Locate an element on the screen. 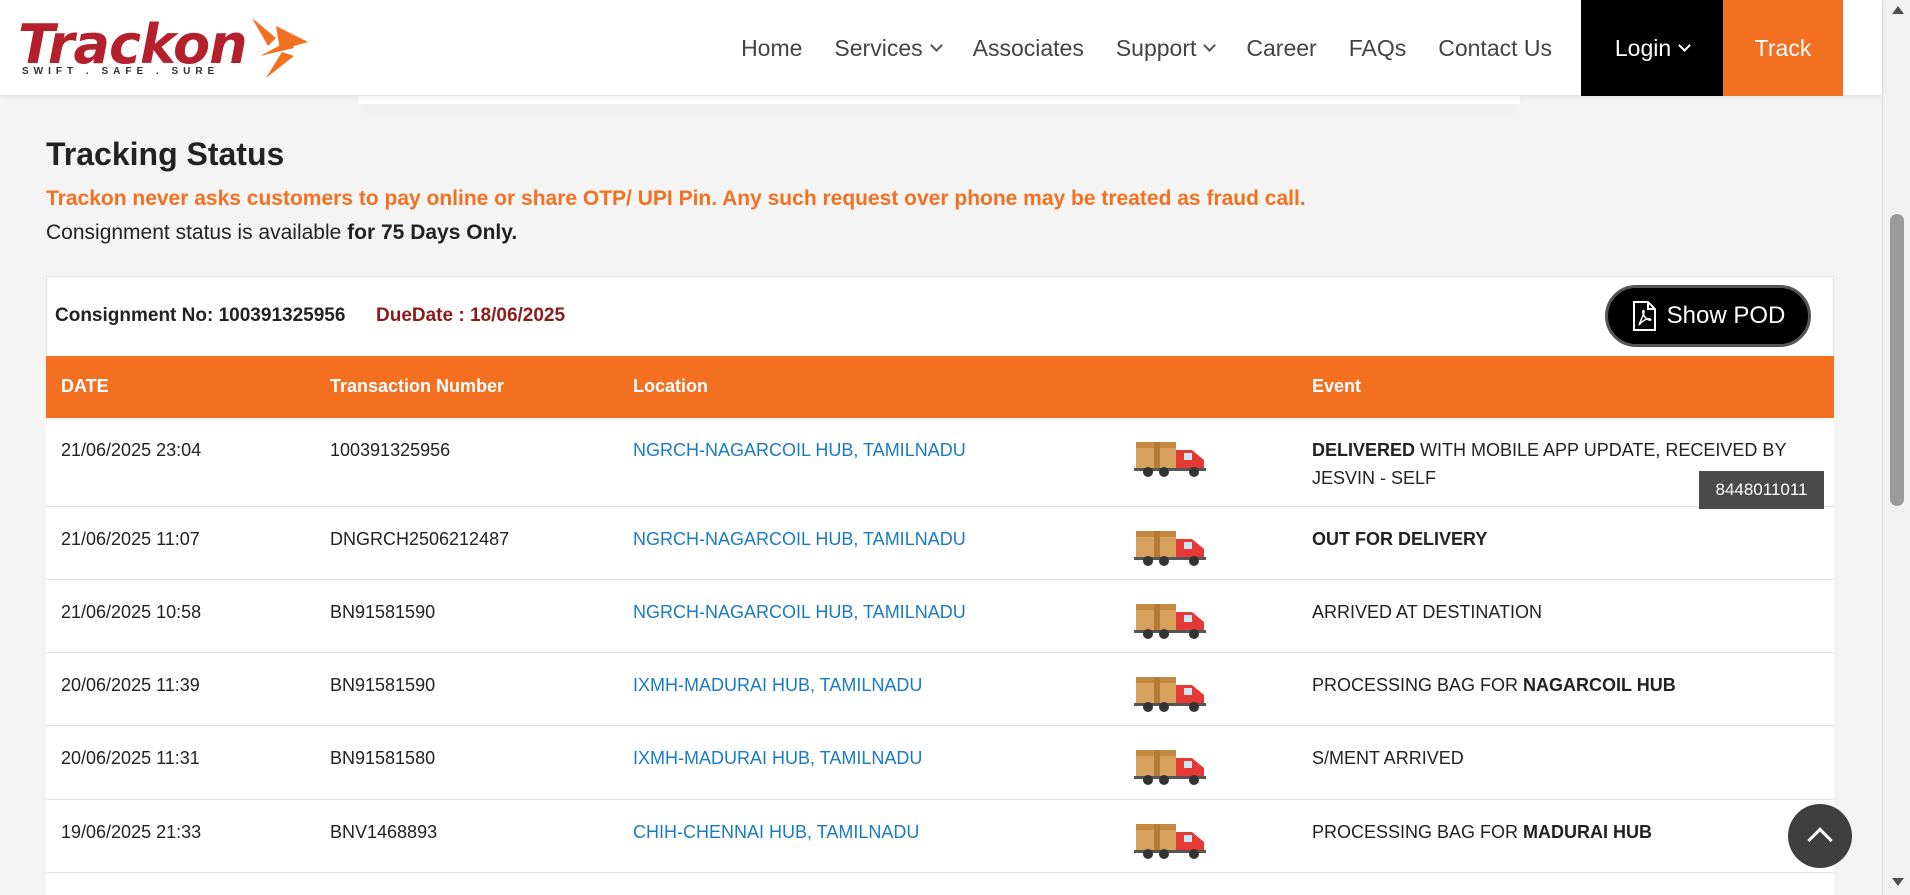 The image size is (1910, 895). logo-tagline: SWIFT . SAFE . SURE is located at coordinates (121, 71).